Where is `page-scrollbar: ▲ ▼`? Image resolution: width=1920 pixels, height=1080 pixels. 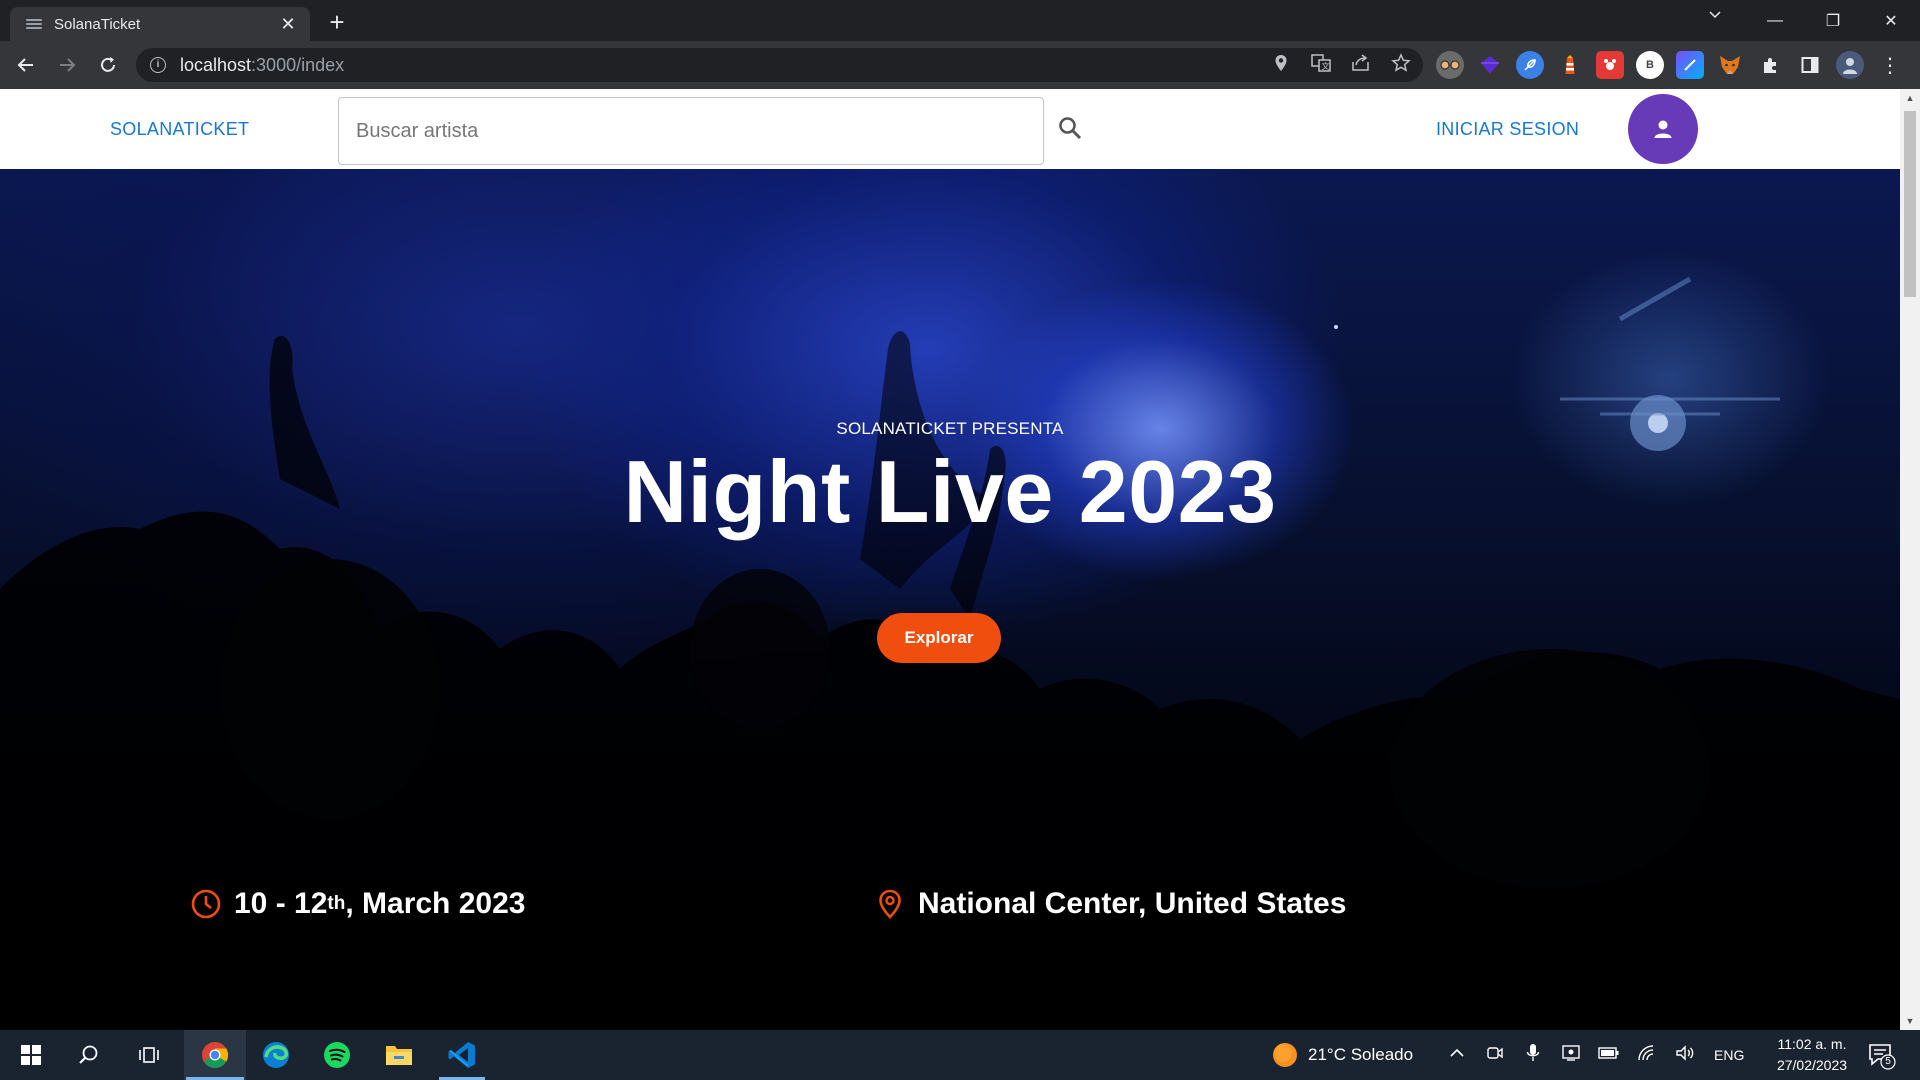
page-scrollbar: ▲ ▼ is located at coordinates (1910, 559).